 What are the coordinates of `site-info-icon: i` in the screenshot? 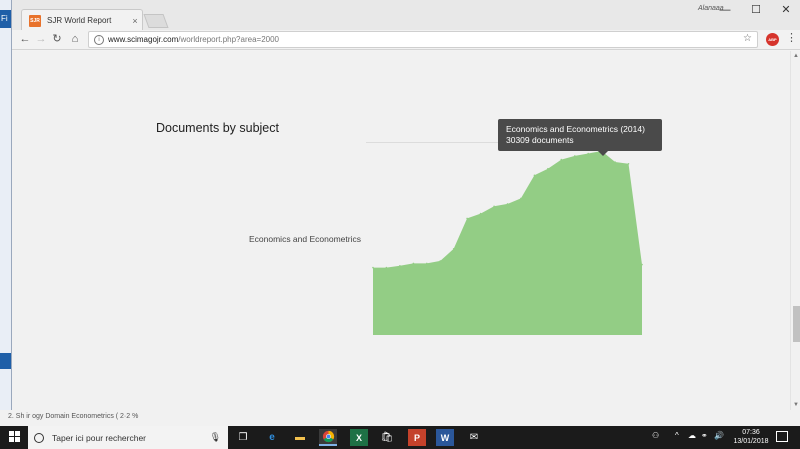 It's located at (99, 39).